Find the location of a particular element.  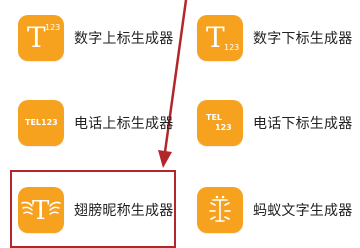

tool-phone-superscript: TEL123 电话上标生成器 is located at coordinates (95, 123).